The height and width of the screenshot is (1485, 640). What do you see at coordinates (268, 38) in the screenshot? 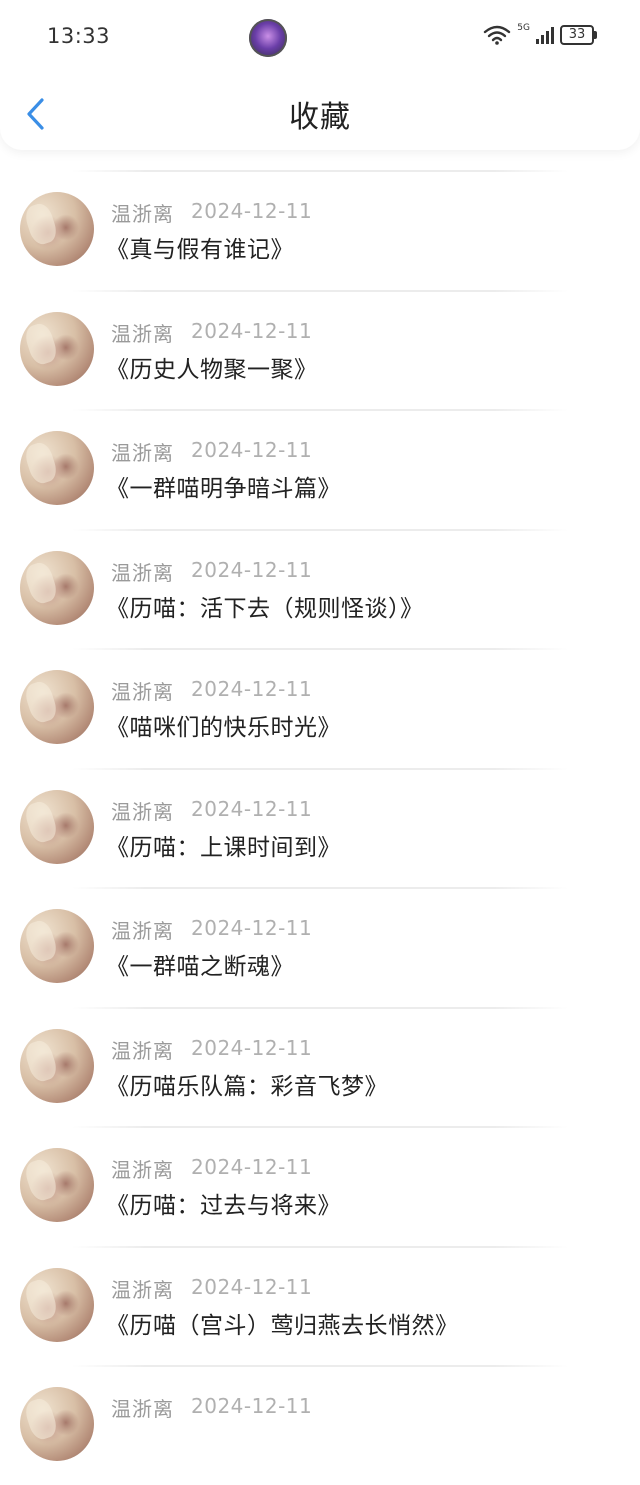
I see `app-notification-icon` at bounding box center [268, 38].